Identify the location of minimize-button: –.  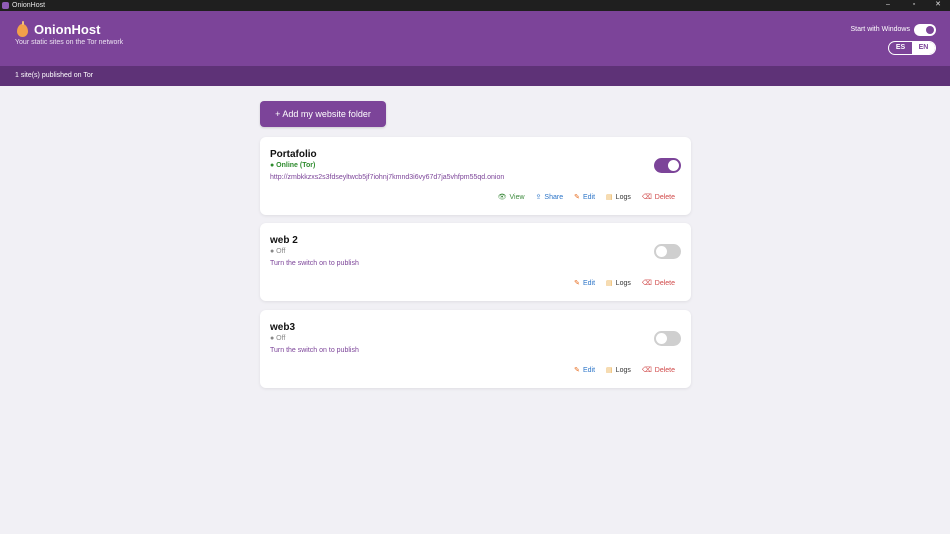
(888, 5).